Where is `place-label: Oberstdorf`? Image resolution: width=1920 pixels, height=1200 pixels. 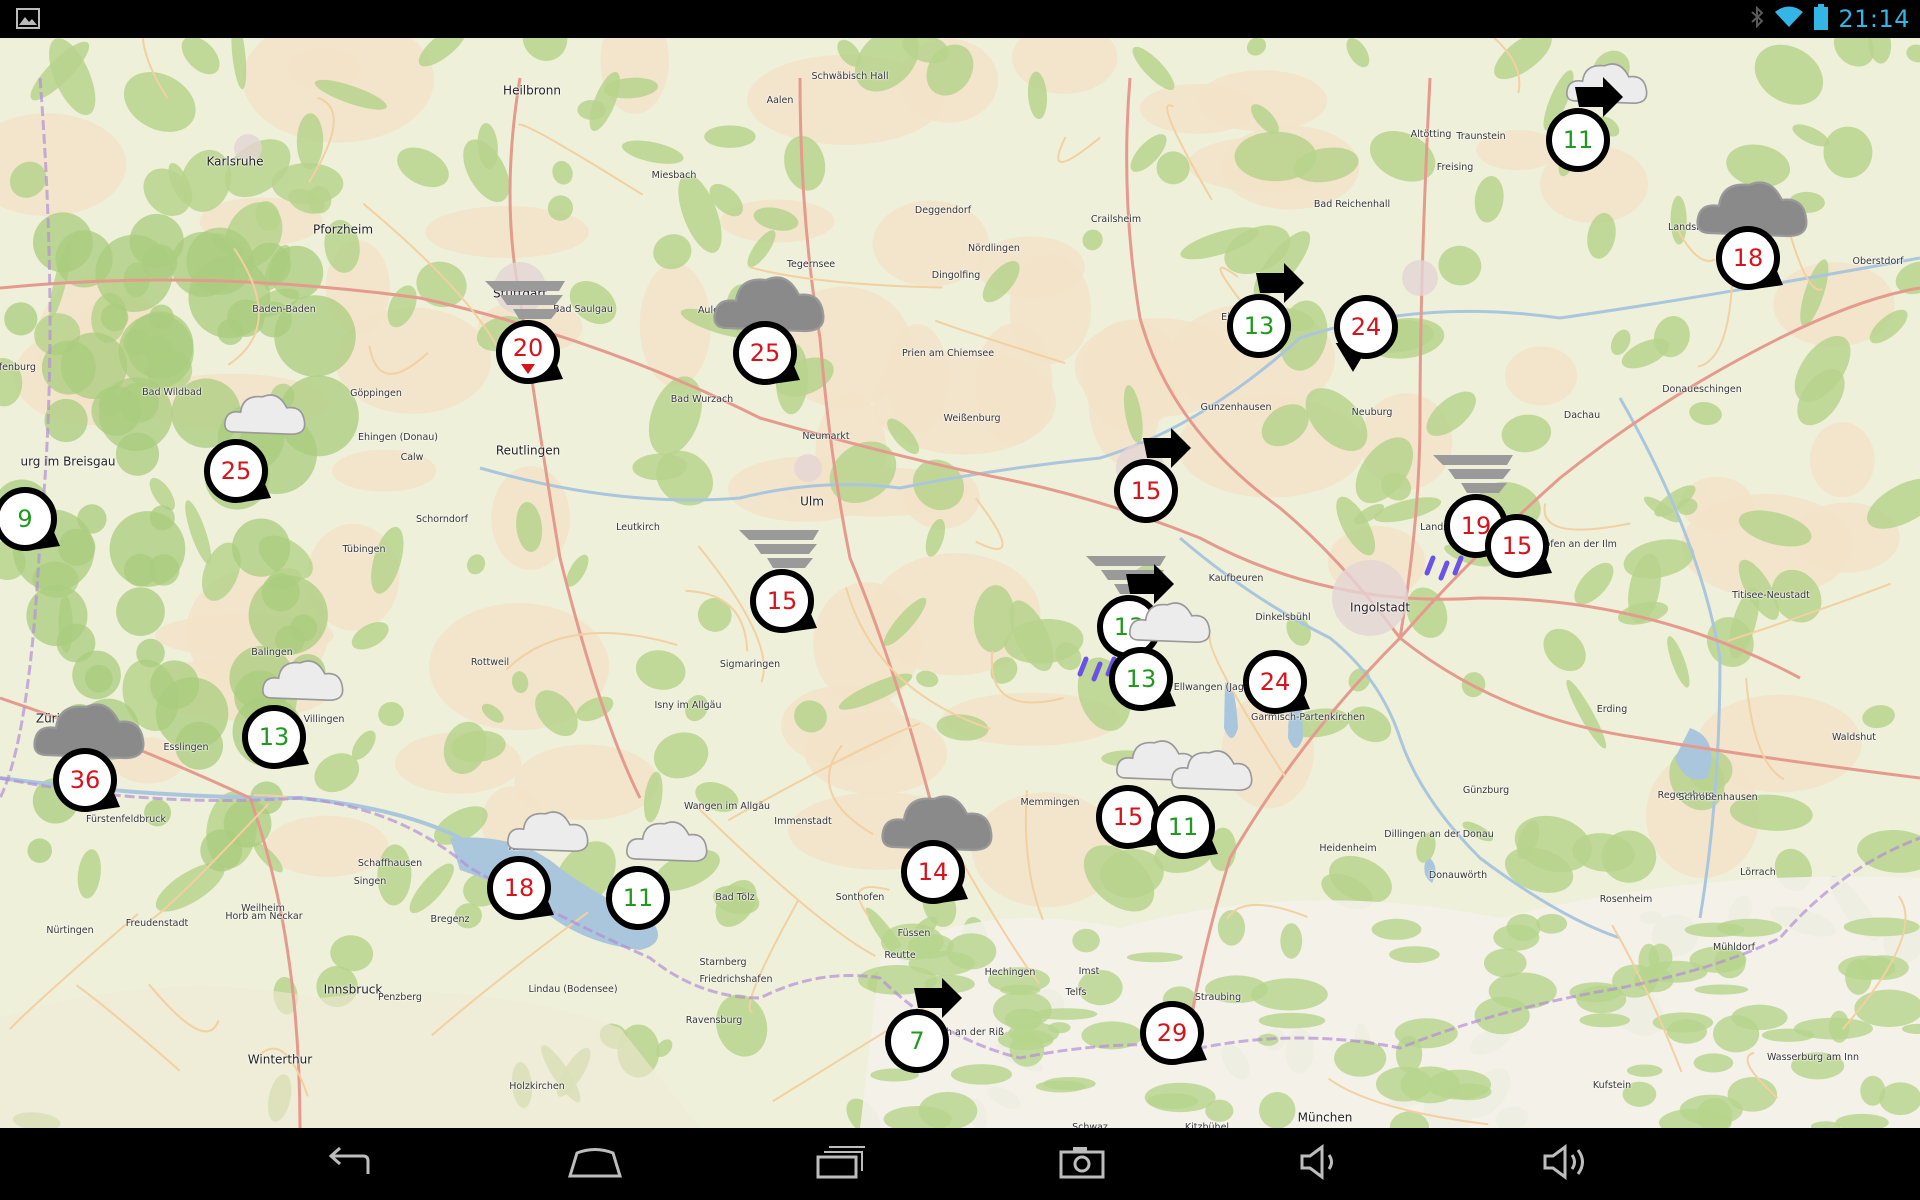 place-label: Oberstdorf is located at coordinates (1878, 262).